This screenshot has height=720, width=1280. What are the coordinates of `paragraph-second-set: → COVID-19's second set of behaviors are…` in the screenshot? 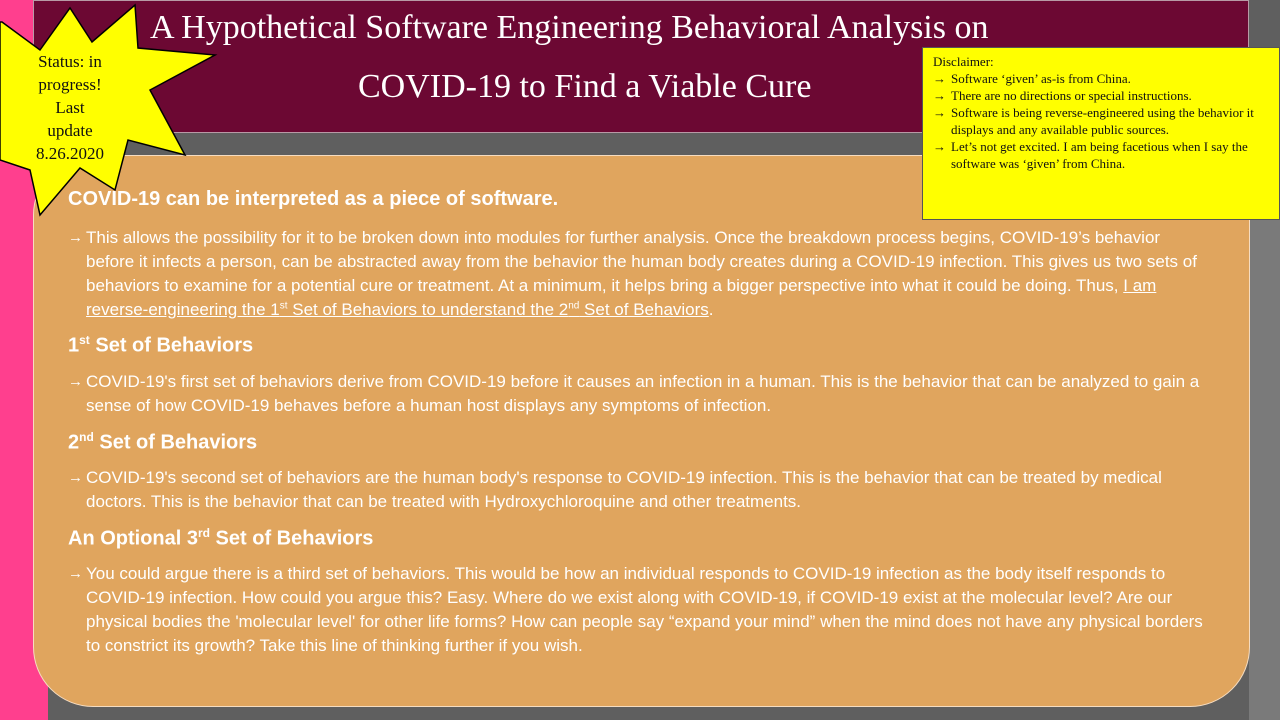 It's located at (615, 489).